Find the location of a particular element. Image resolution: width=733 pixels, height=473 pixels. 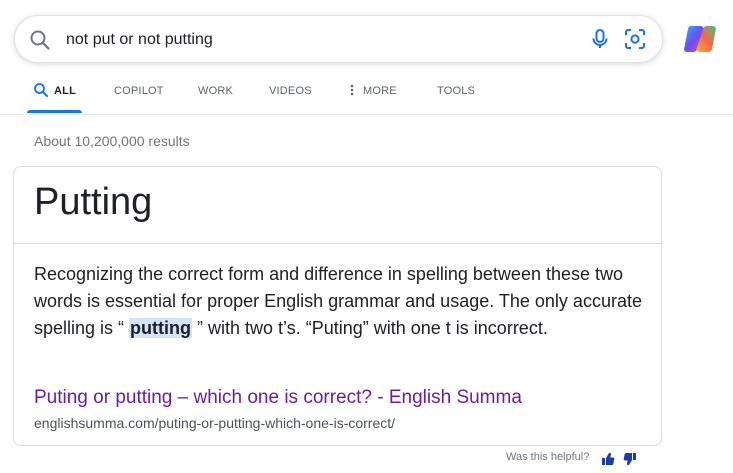

tab-label: TOOLS is located at coordinates (456, 91).